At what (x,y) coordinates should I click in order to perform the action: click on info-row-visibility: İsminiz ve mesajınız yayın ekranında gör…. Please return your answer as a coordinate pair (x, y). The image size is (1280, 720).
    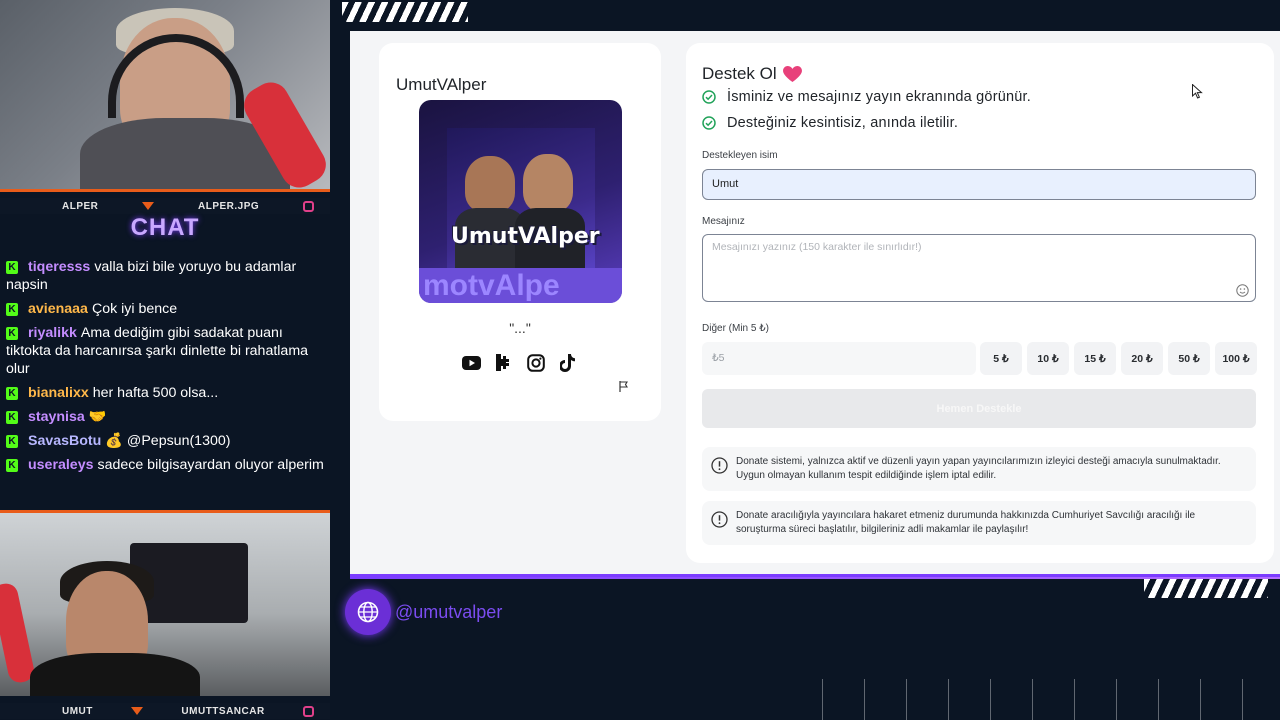
    Looking at the image, I should click on (866, 97).